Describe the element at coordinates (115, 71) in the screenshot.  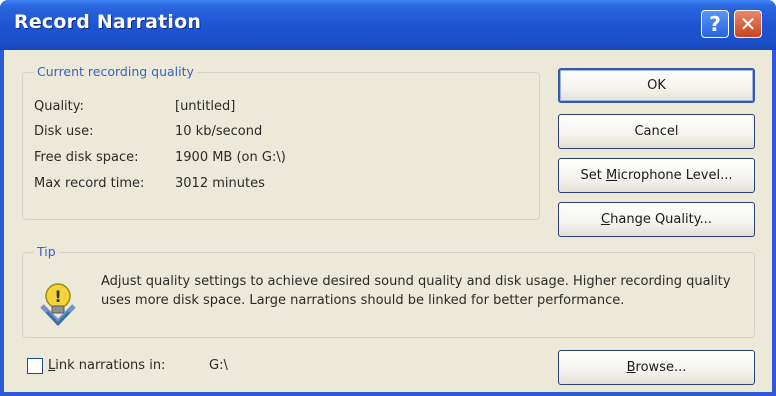
I see `quality-group-legend: Current recording quality` at that location.